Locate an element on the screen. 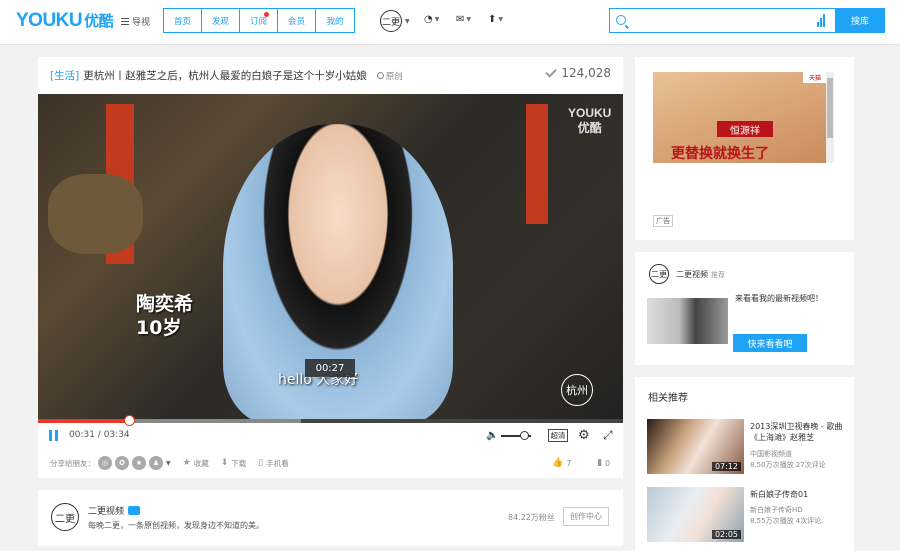 The height and width of the screenshot is (551, 900). check-icon is located at coordinates (551, 71).